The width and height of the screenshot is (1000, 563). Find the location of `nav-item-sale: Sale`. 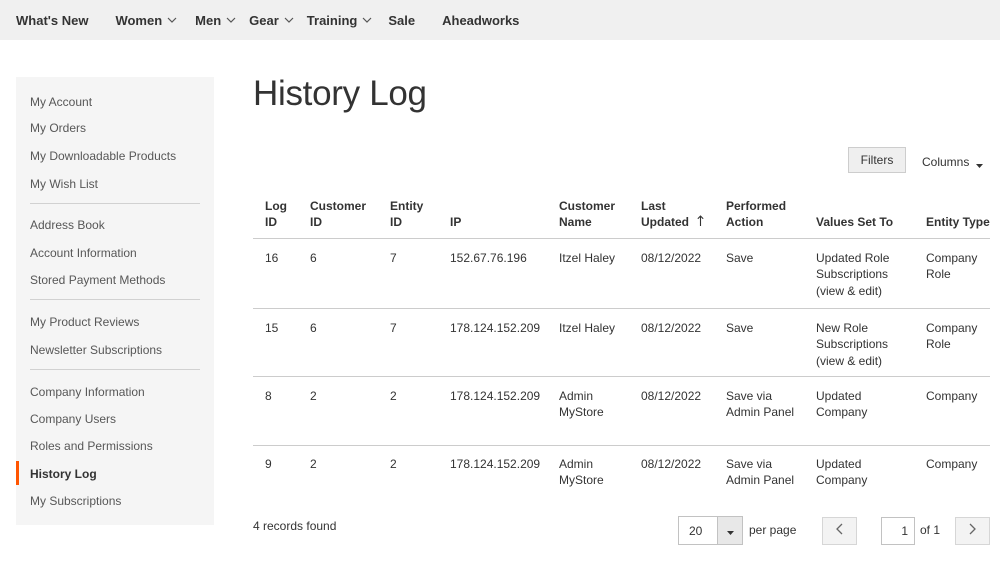

nav-item-sale: Sale is located at coordinates (401, 20).